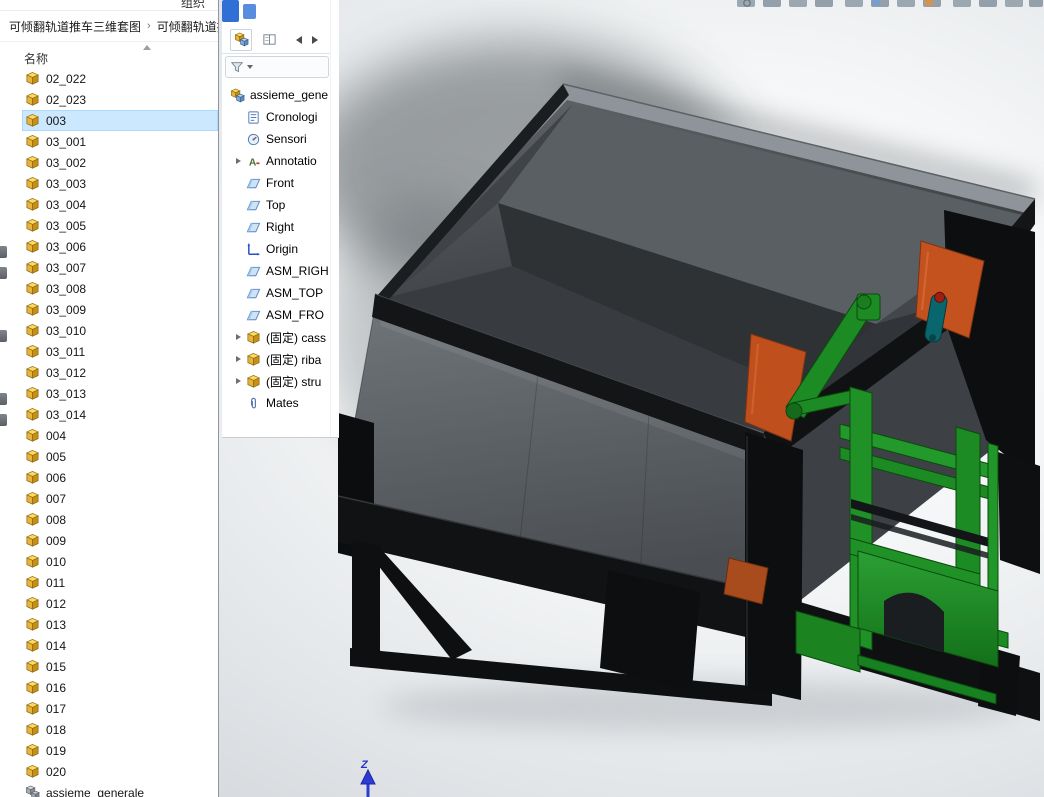 Image resolution: width=1044 pixels, height=797 pixels. Describe the element at coordinates (237, 67) in the screenshot. I see `filter-funnel-icon` at that location.